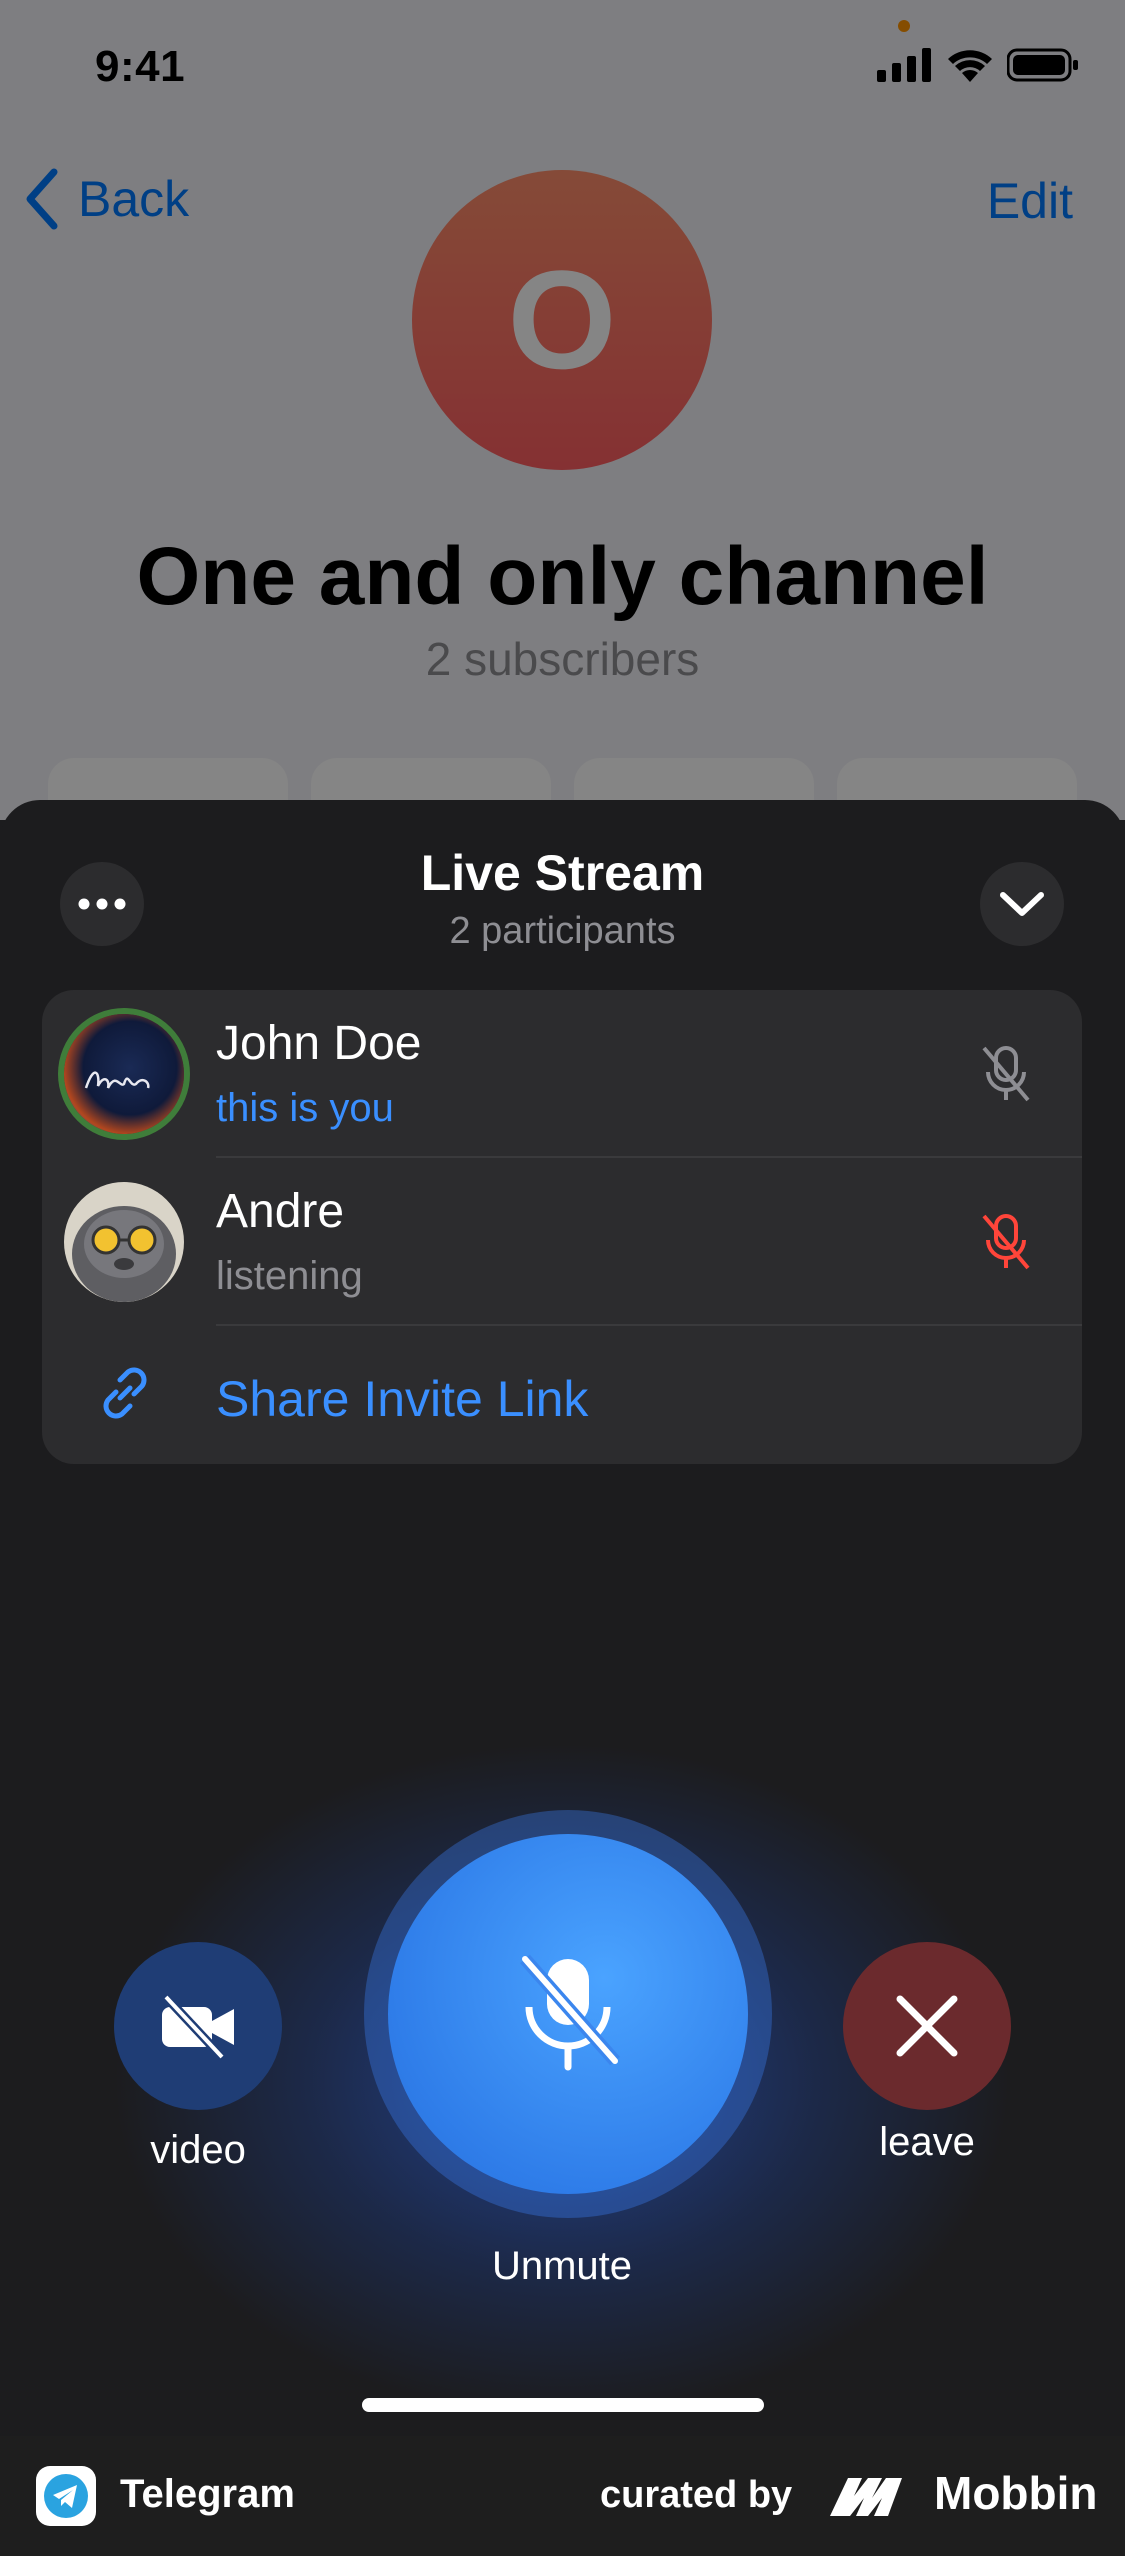 This screenshot has height=2556, width=1125. I want to click on participant-row: John Doe this is you, so click(562, 1074).